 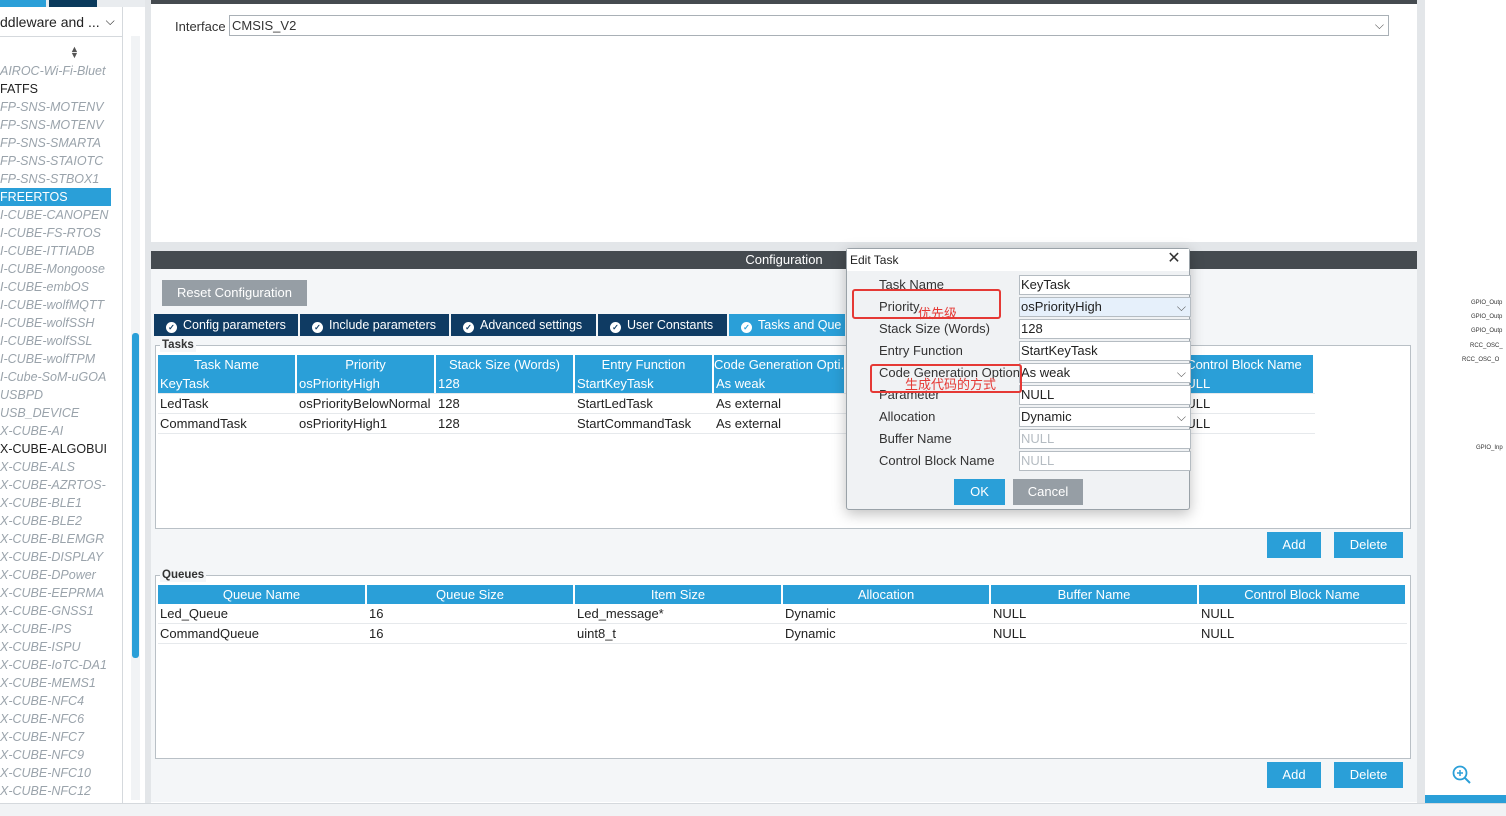 I want to click on column-header: Queue Size, so click(x=470, y=594).